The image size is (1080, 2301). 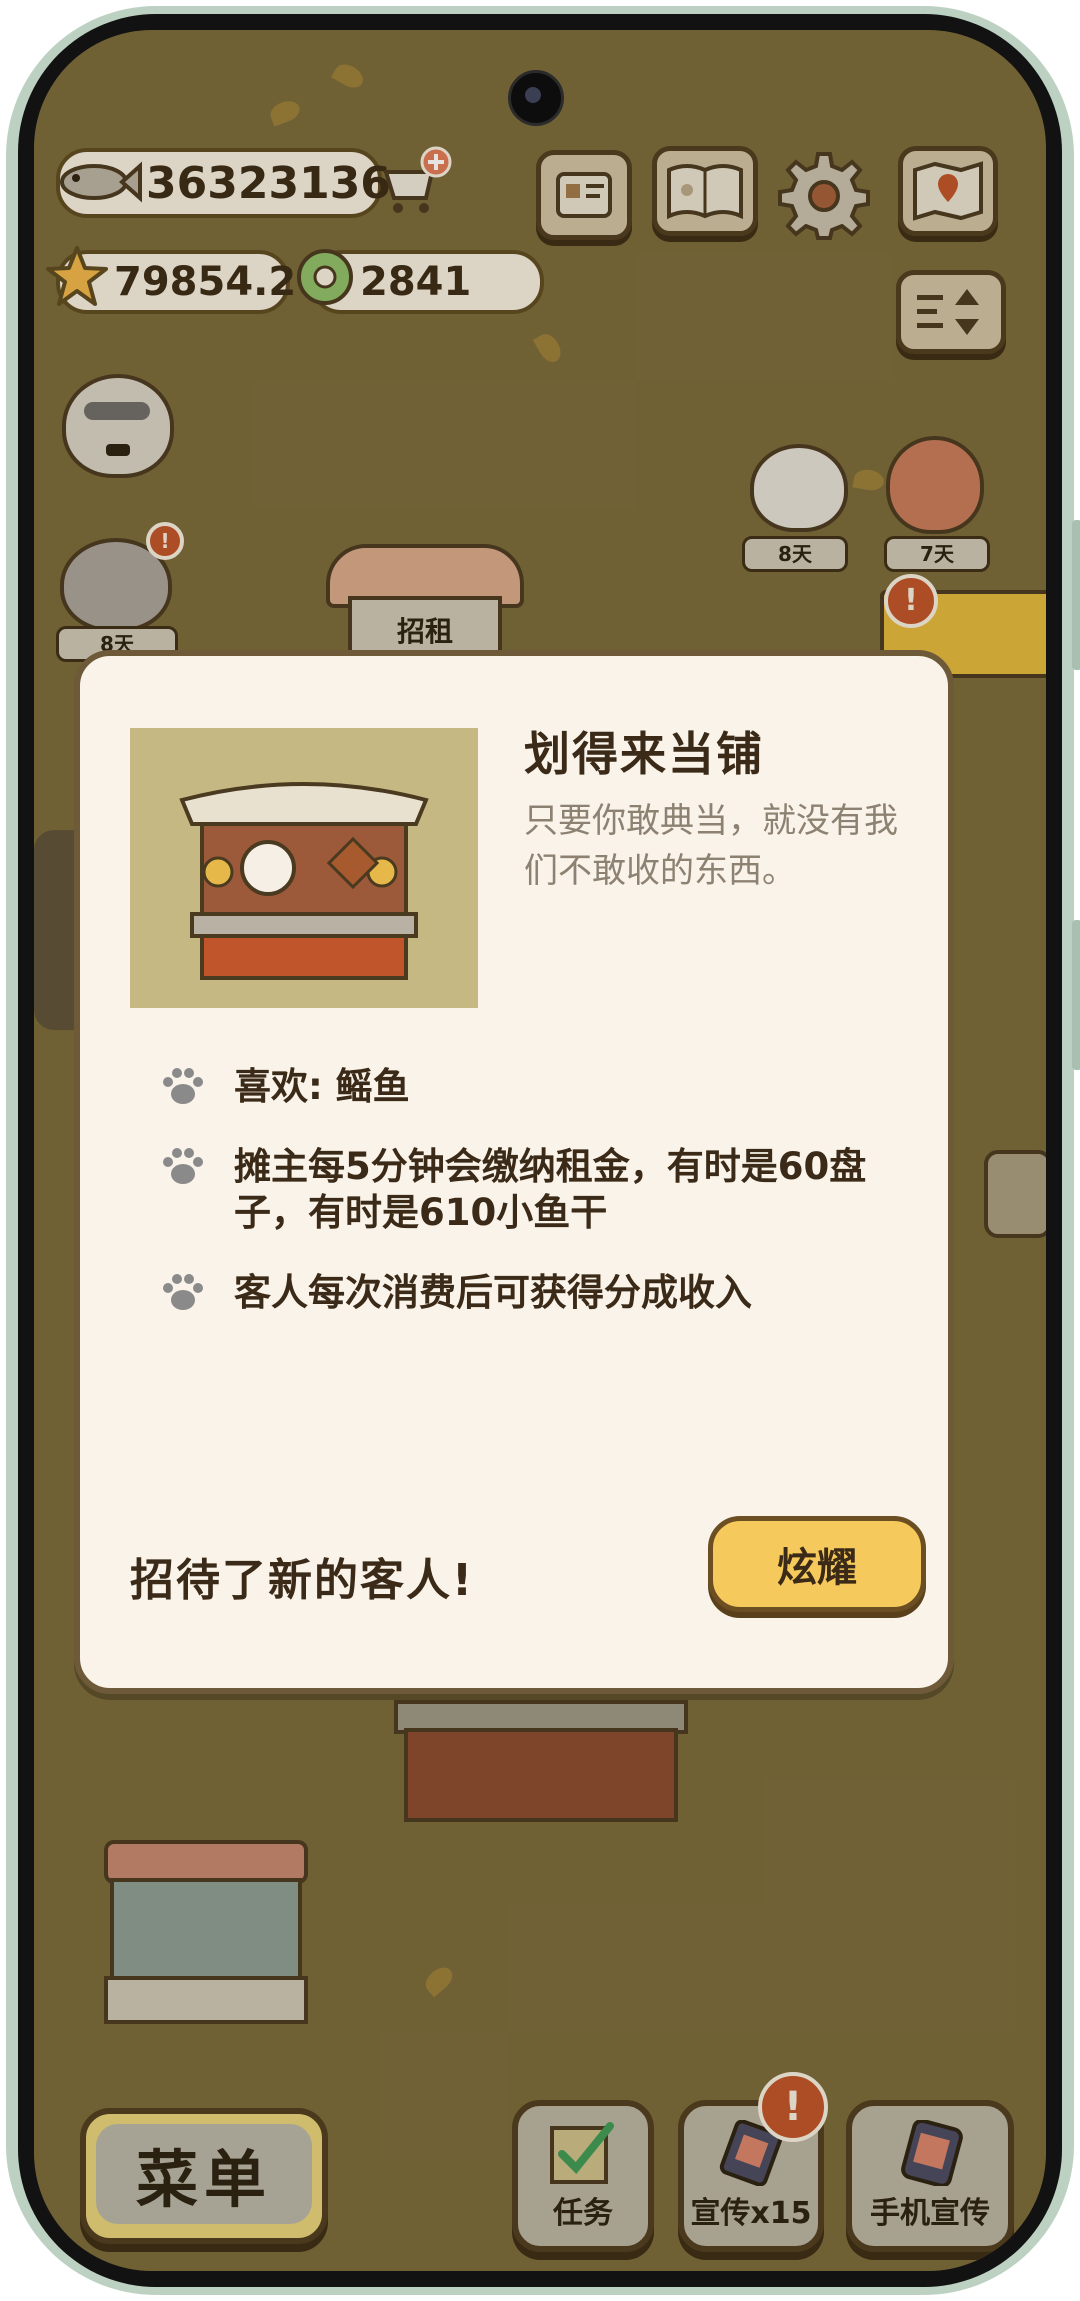 I want to click on feature-item: 客人每次消费后可获得分成收入, so click(x=520, y=1293).